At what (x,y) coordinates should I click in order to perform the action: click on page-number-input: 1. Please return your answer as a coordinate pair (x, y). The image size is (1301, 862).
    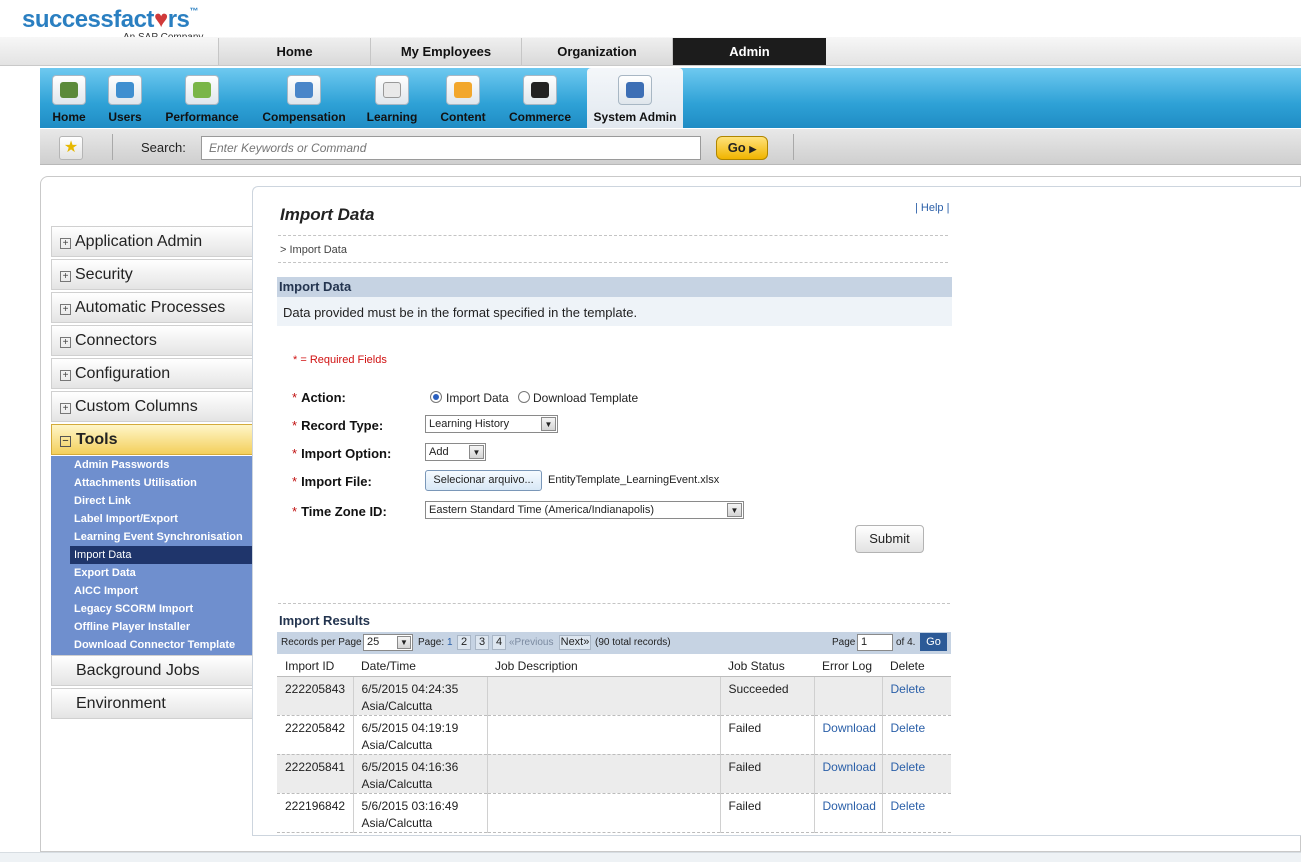
    Looking at the image, I should click on (875, 642).